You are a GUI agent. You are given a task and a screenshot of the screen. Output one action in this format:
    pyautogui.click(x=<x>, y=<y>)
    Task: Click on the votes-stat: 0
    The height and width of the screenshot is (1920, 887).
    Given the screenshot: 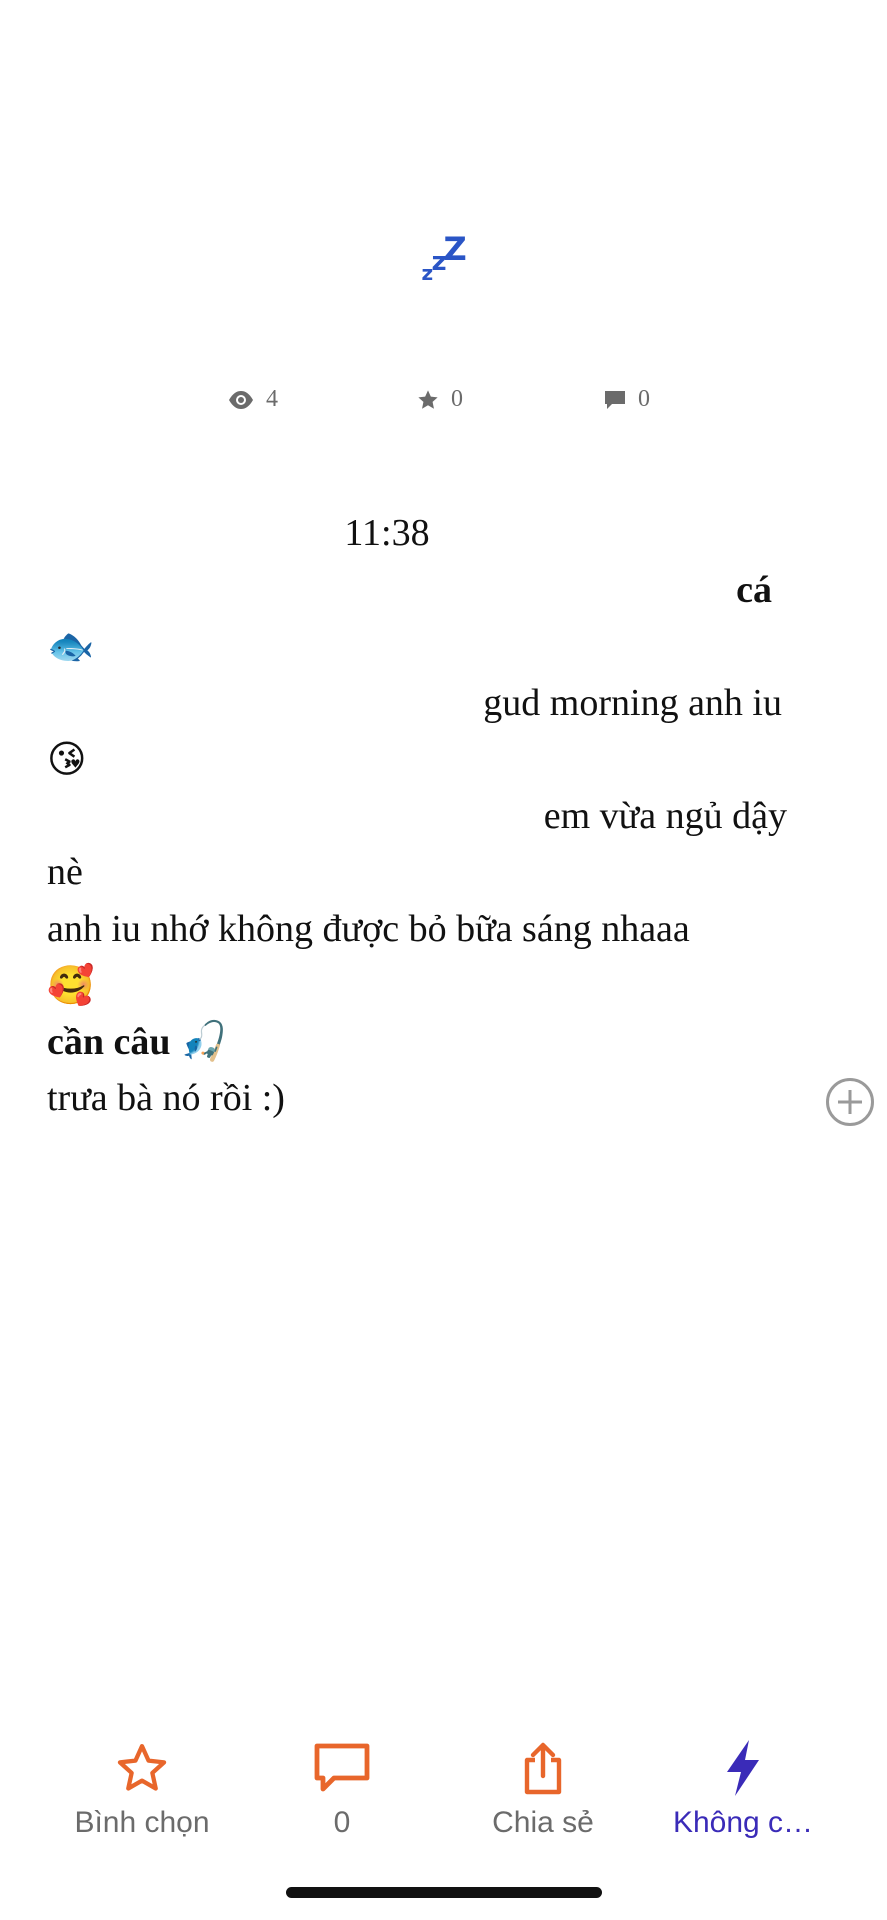 What is the action you would take?
    pyautogui.click(x=440, y=399)
    